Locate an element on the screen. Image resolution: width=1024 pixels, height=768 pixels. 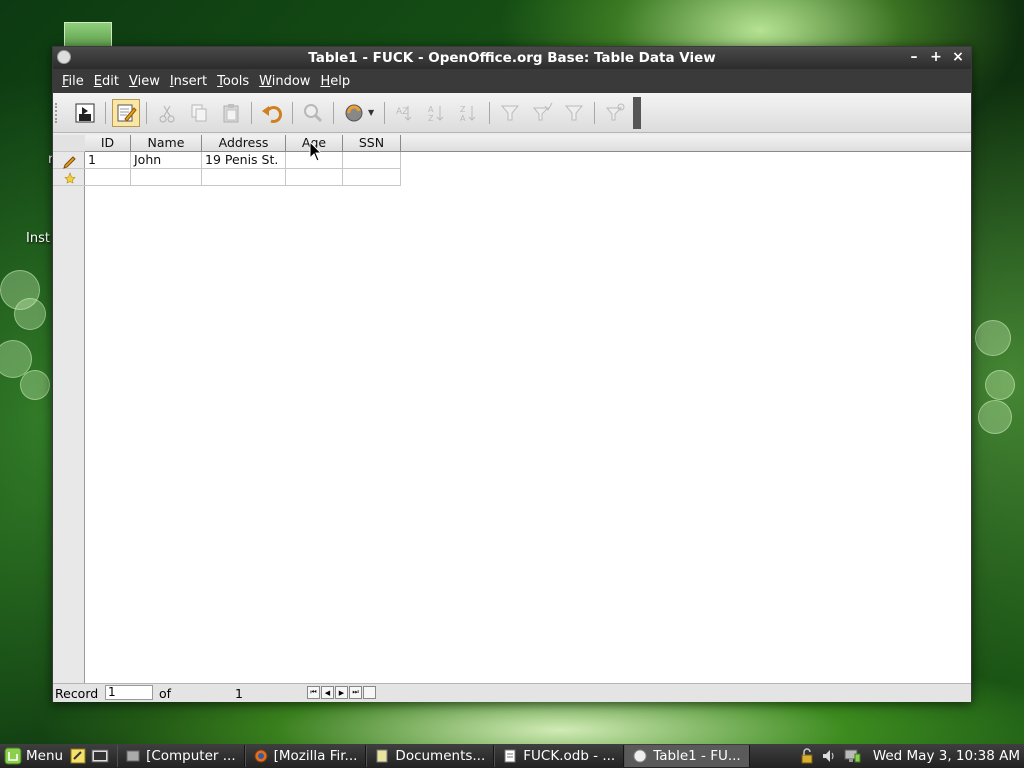
column-header-id: ID is located at coordinates (108, 143).